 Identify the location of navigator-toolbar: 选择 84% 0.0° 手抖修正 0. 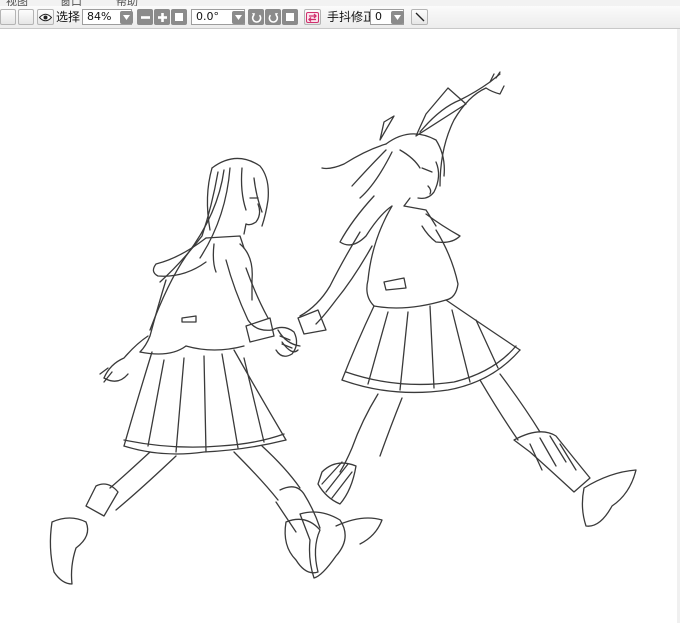
(340, 17).